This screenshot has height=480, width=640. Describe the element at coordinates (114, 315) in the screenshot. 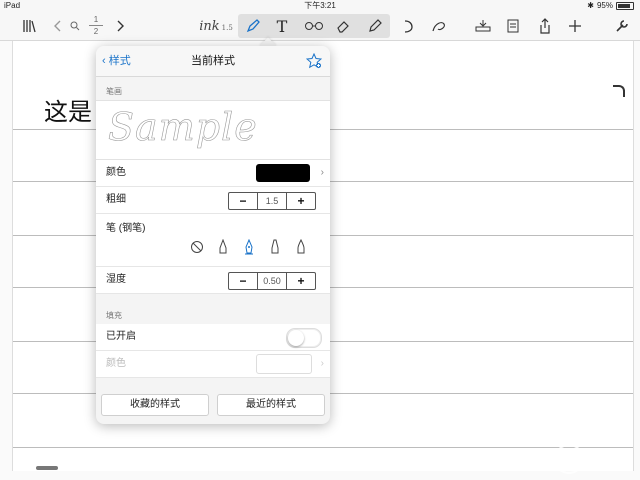

I see `fill-section-label: 填充` at that location.